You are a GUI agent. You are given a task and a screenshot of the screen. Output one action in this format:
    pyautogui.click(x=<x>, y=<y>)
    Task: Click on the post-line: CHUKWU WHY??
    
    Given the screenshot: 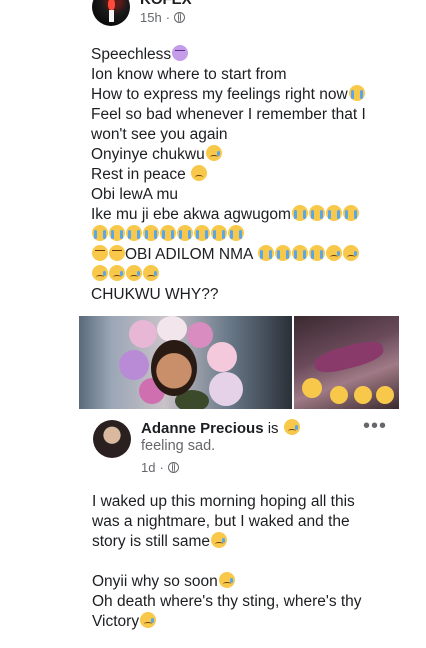 What is the action you would take?
    pyautogui.click(x=155, y=294)
    